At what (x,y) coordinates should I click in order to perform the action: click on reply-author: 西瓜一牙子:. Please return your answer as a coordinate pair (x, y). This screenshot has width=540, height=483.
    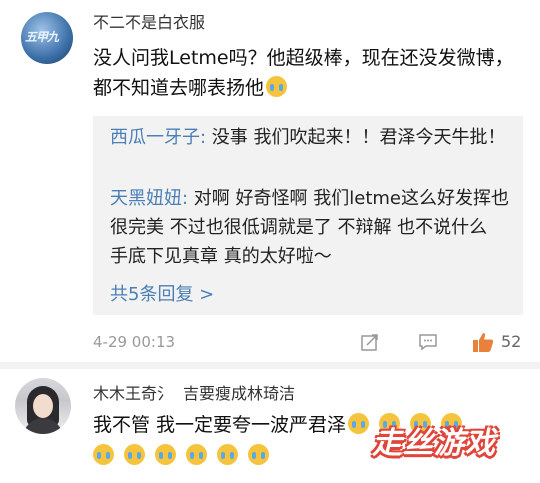
    Looking at the image, I should click on (158, 137).